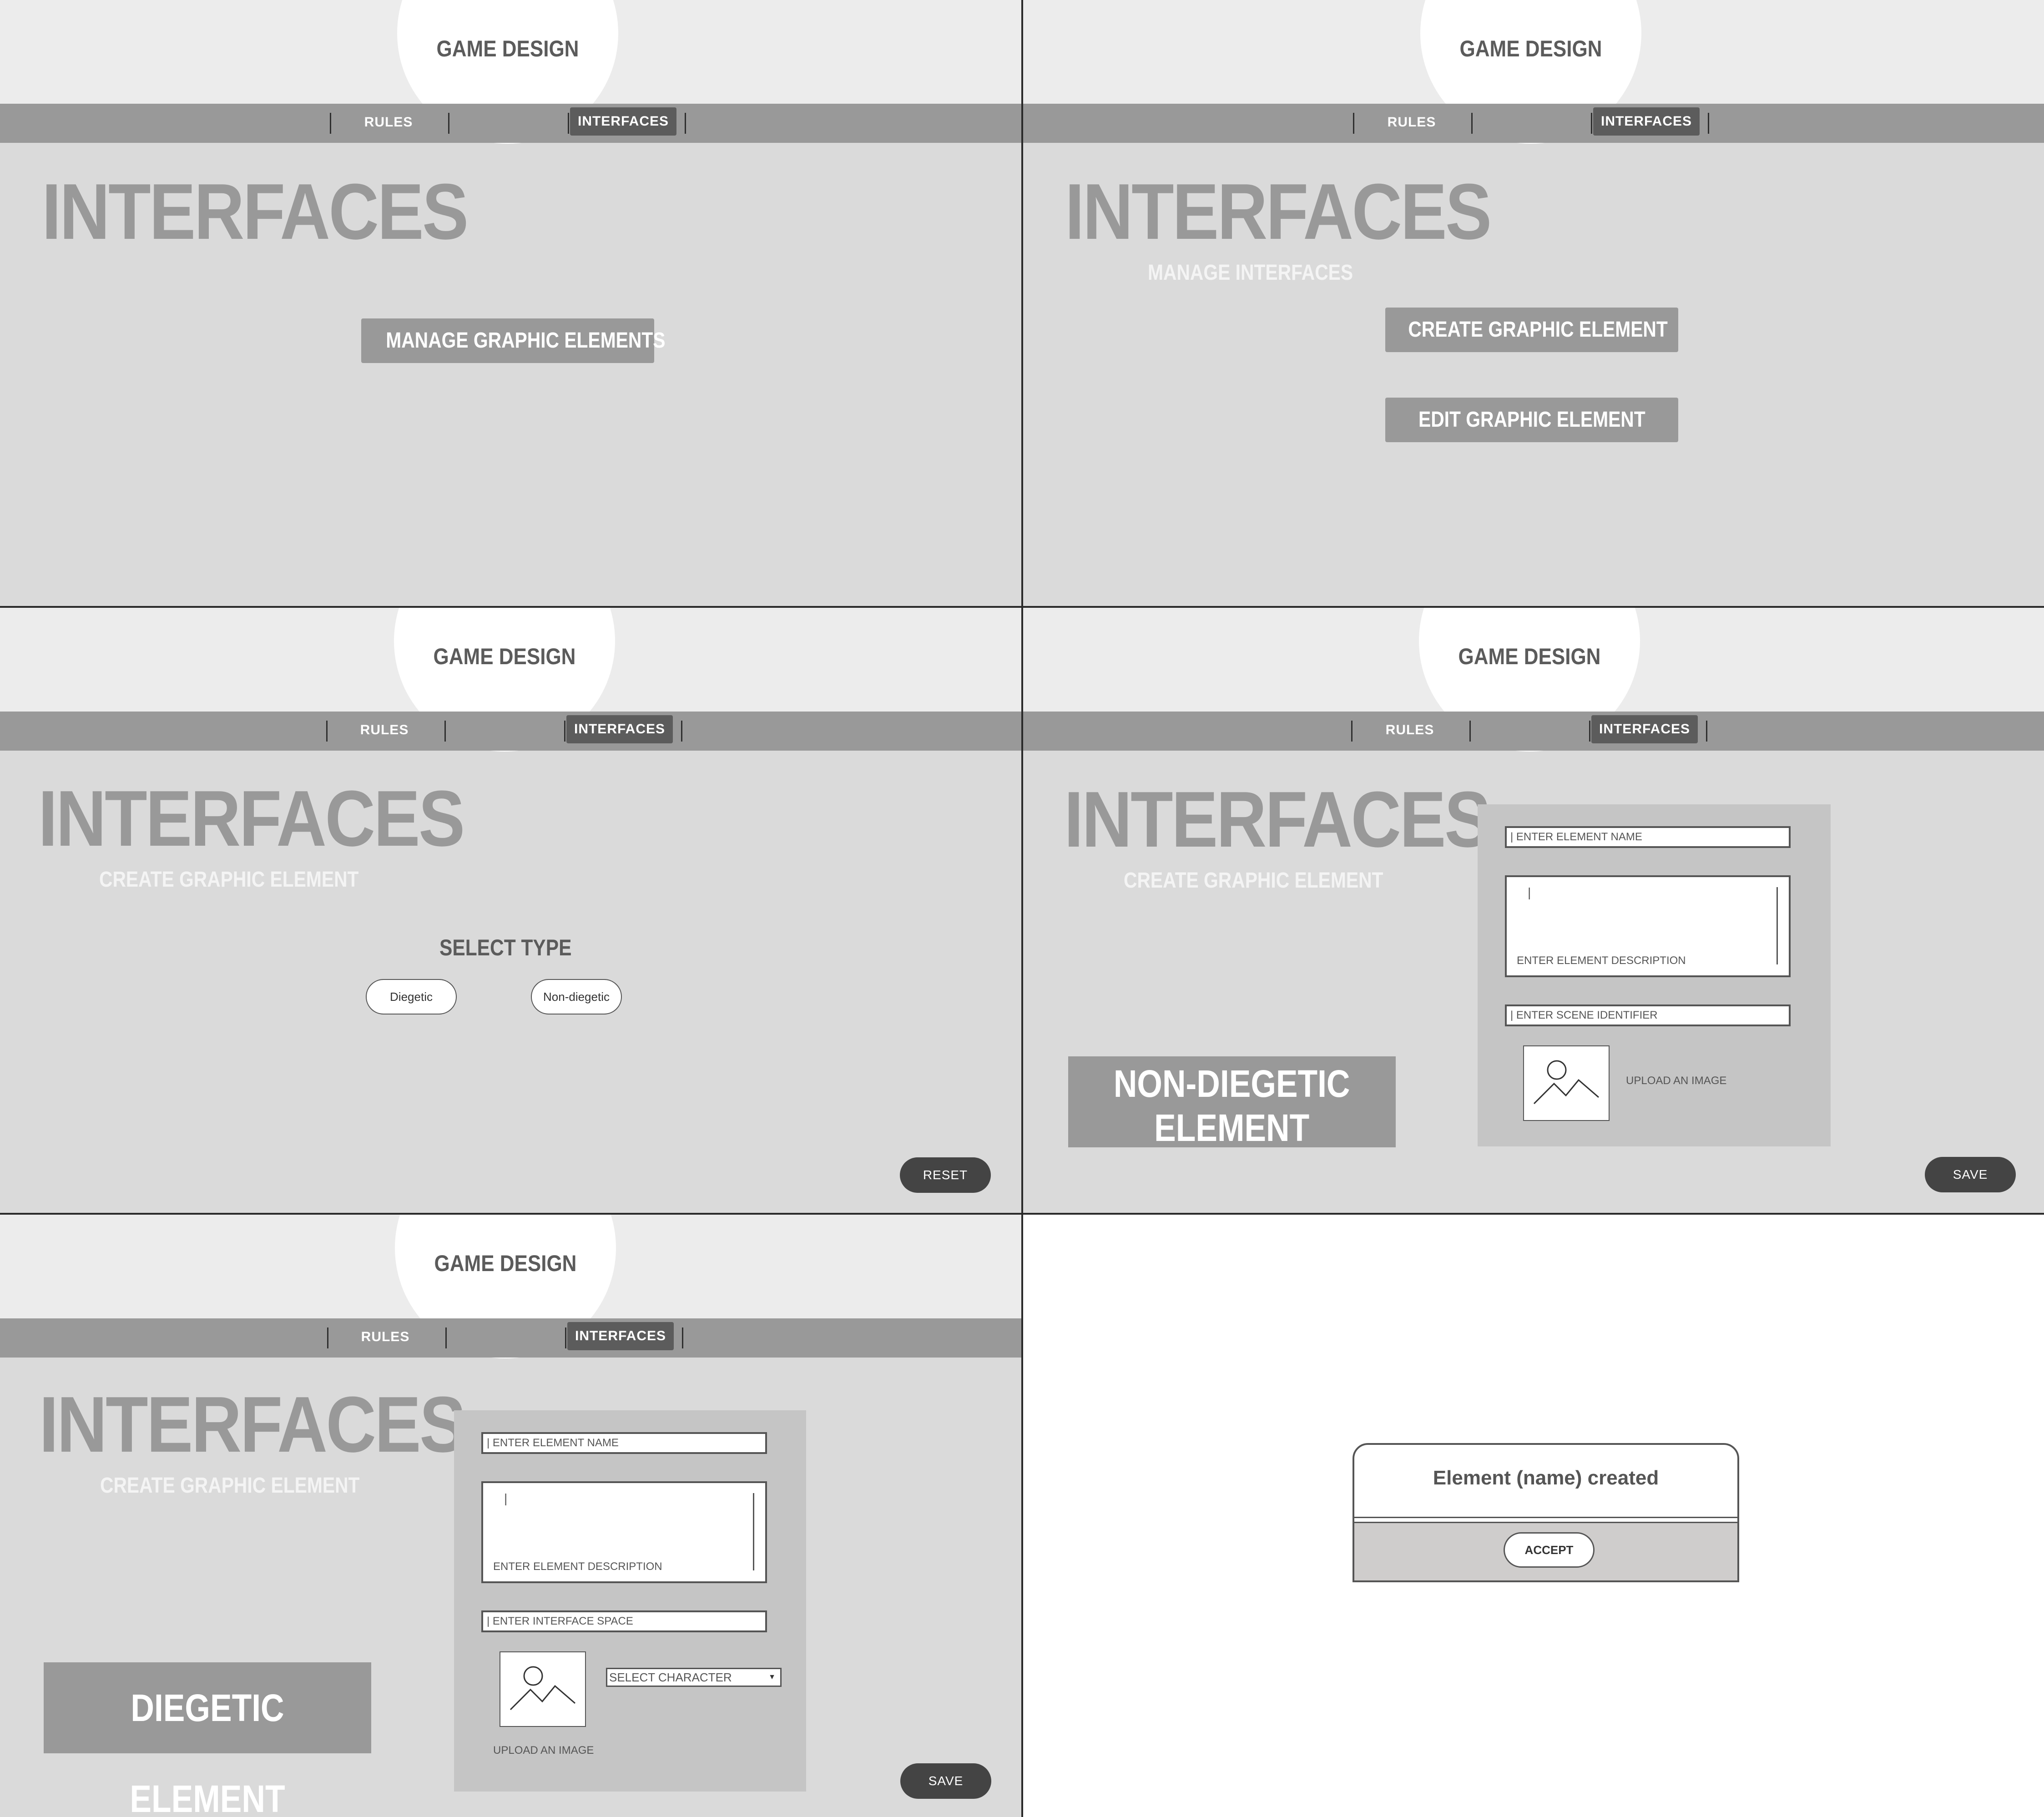 The image size is (2044, 1817). I want to click on non-diegetic-option: Non-diegetic, so click(577, 996).